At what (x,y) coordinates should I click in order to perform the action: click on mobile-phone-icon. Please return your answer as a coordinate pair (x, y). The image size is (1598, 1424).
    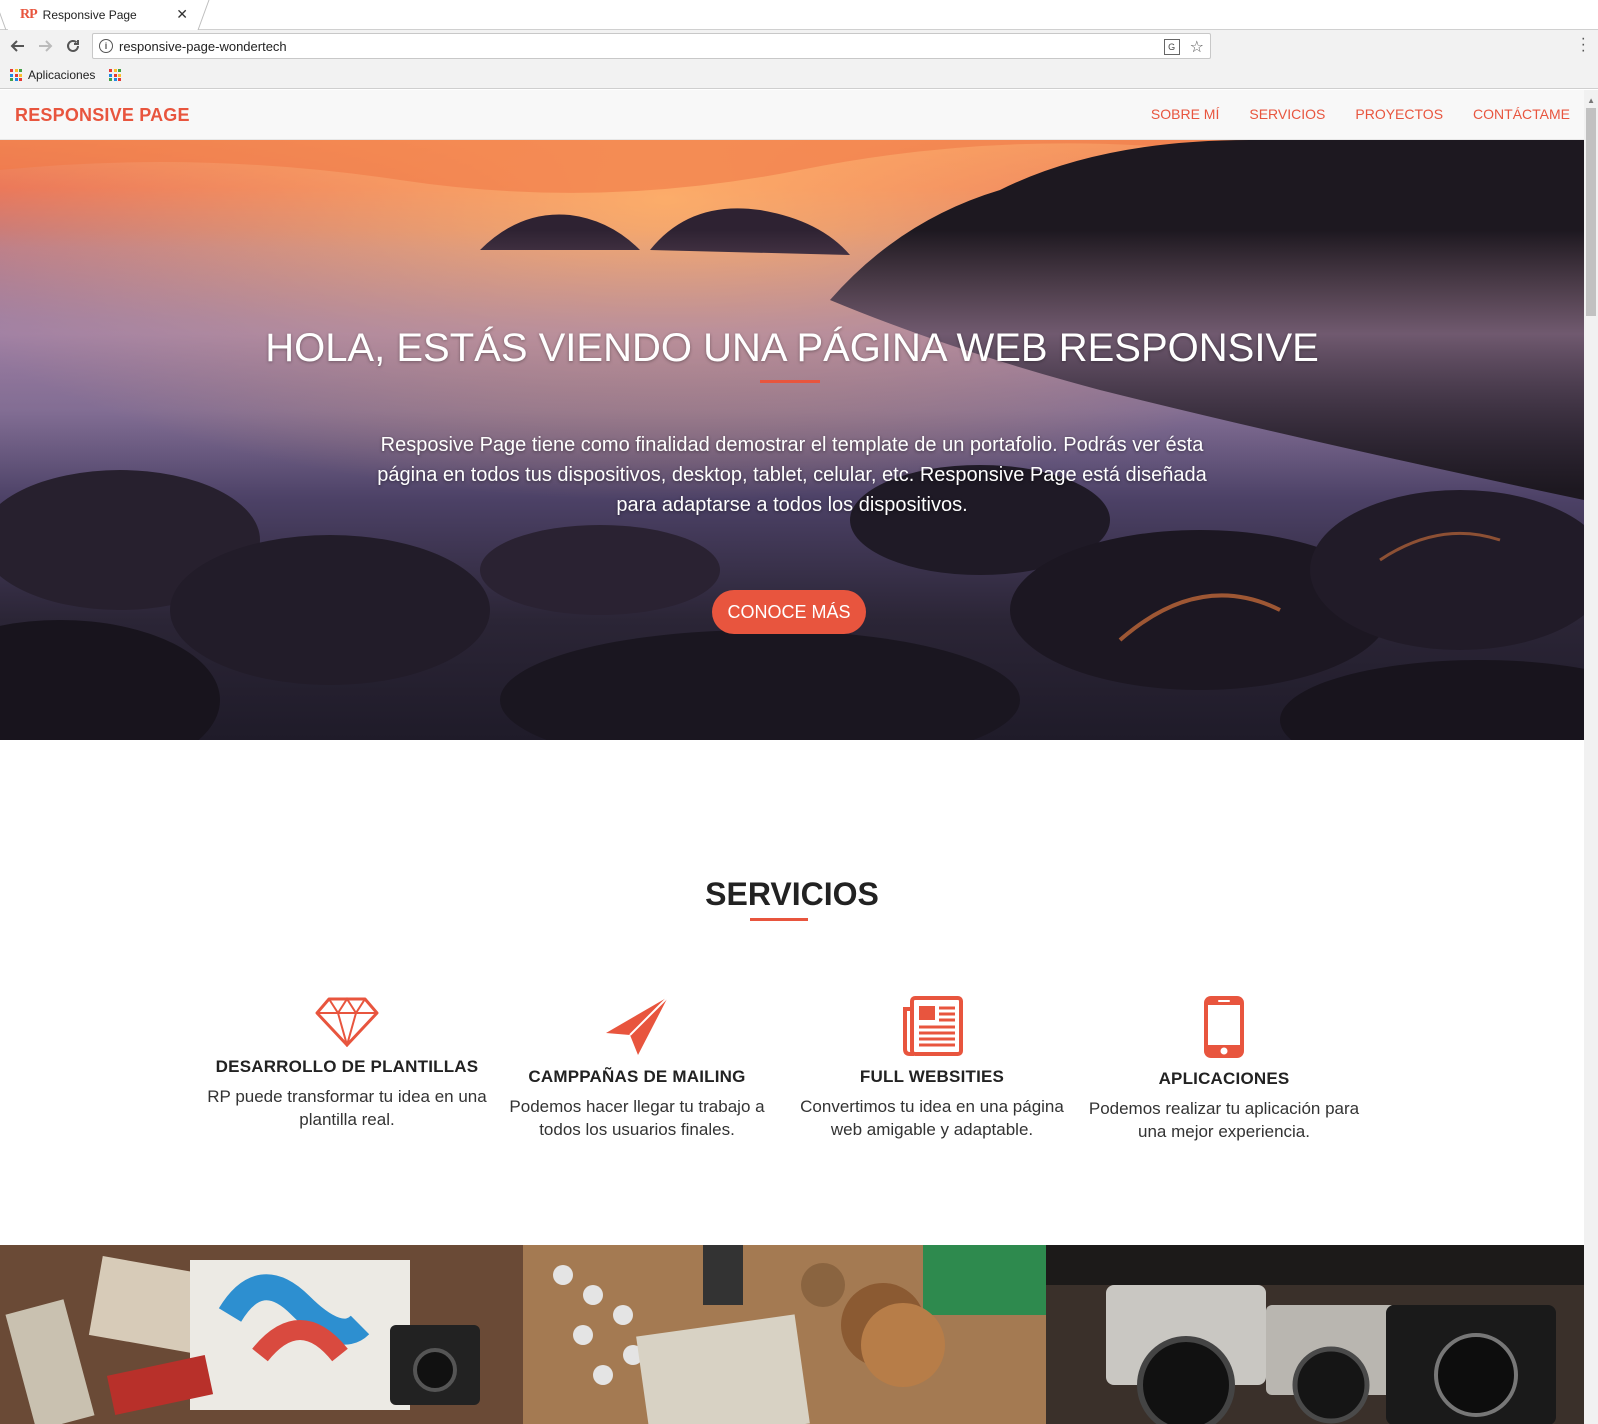
    Looking at the image, I should click on (1224, 1027).